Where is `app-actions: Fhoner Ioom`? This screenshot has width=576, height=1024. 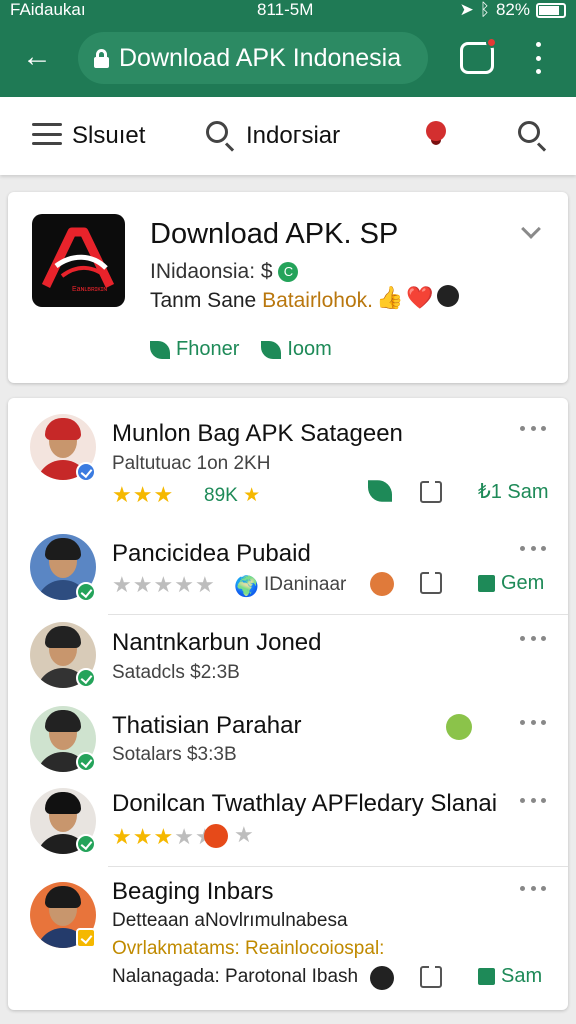 app-actions: Fhoner Ioom is located at coordinates (241, 349).